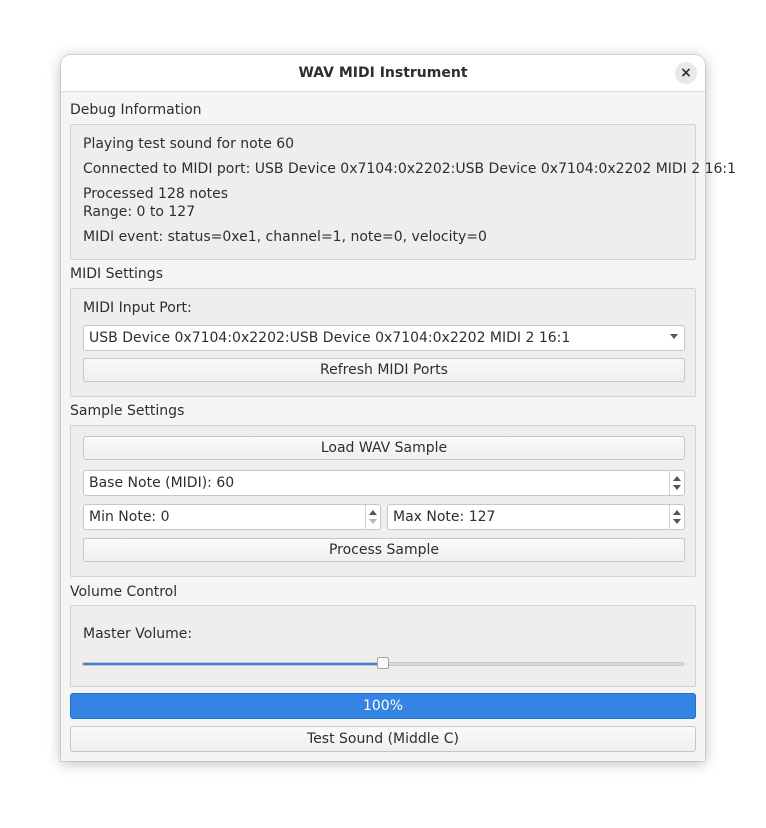 This screenshot has width=766, height=828. I want to click on max-note-spinbox: Max Note: 127, so click(536, 517).